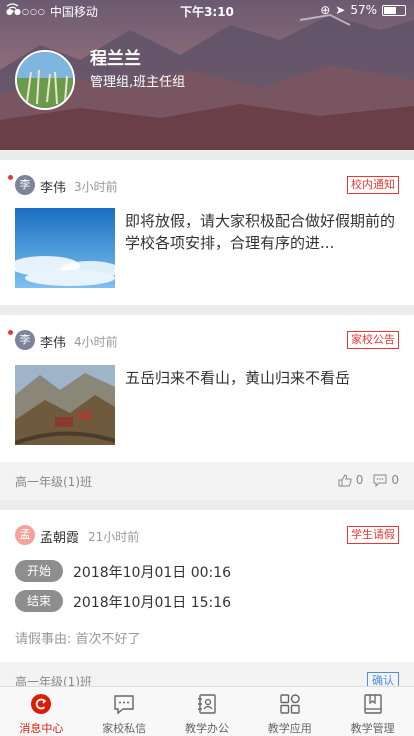 The width and height of the screenshot is (414, 736). I want to click on user-avatar, so click(45, 80).